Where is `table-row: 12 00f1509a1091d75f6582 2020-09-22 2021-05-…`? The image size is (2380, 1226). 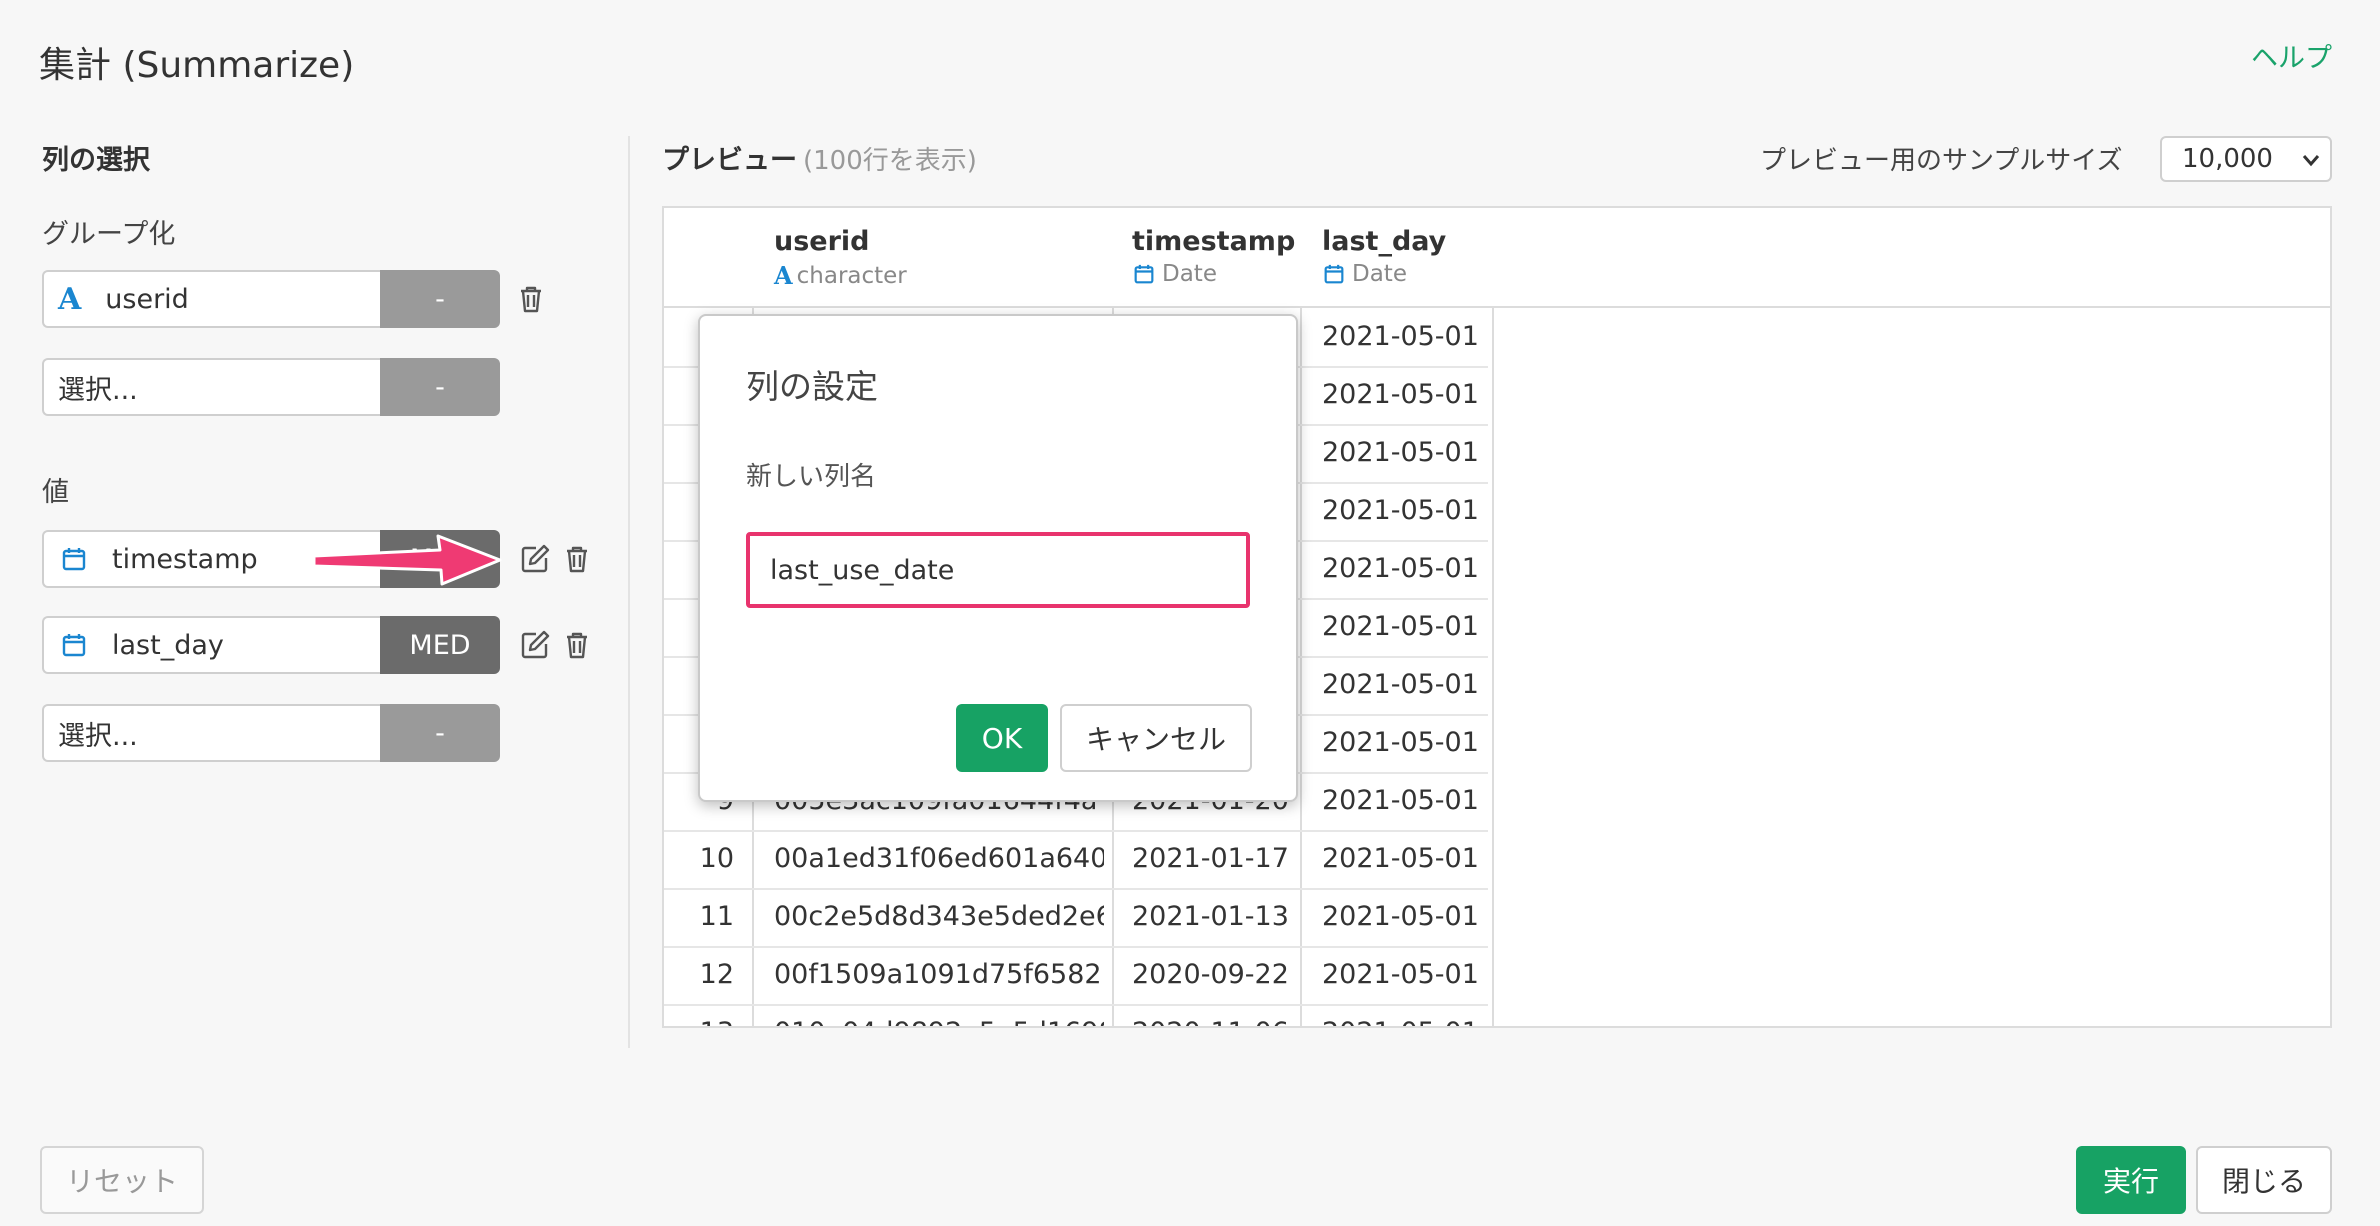
table-row: 12 00f1509a1091d75f6582 2020-09-22 2021-05-… is located at coordinates (1076, 976).